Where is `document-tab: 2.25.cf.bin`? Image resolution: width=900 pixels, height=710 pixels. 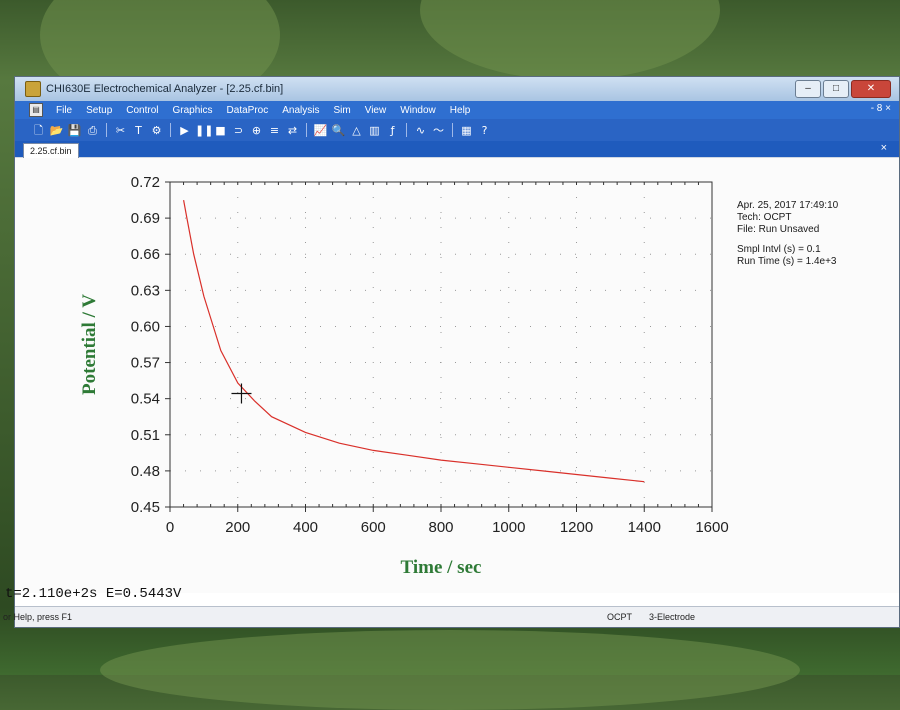
document-tab: 2.25.cf.bin is located at coordinates (51, 150).